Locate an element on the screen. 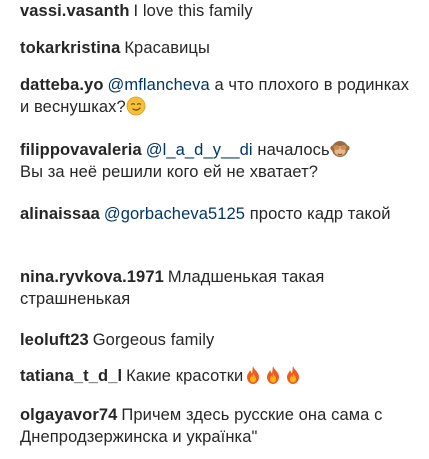 Image resolution: width=429 pixels, height=459 pixels. comment-username: leoluft23 is located at coordinates (54, 340).